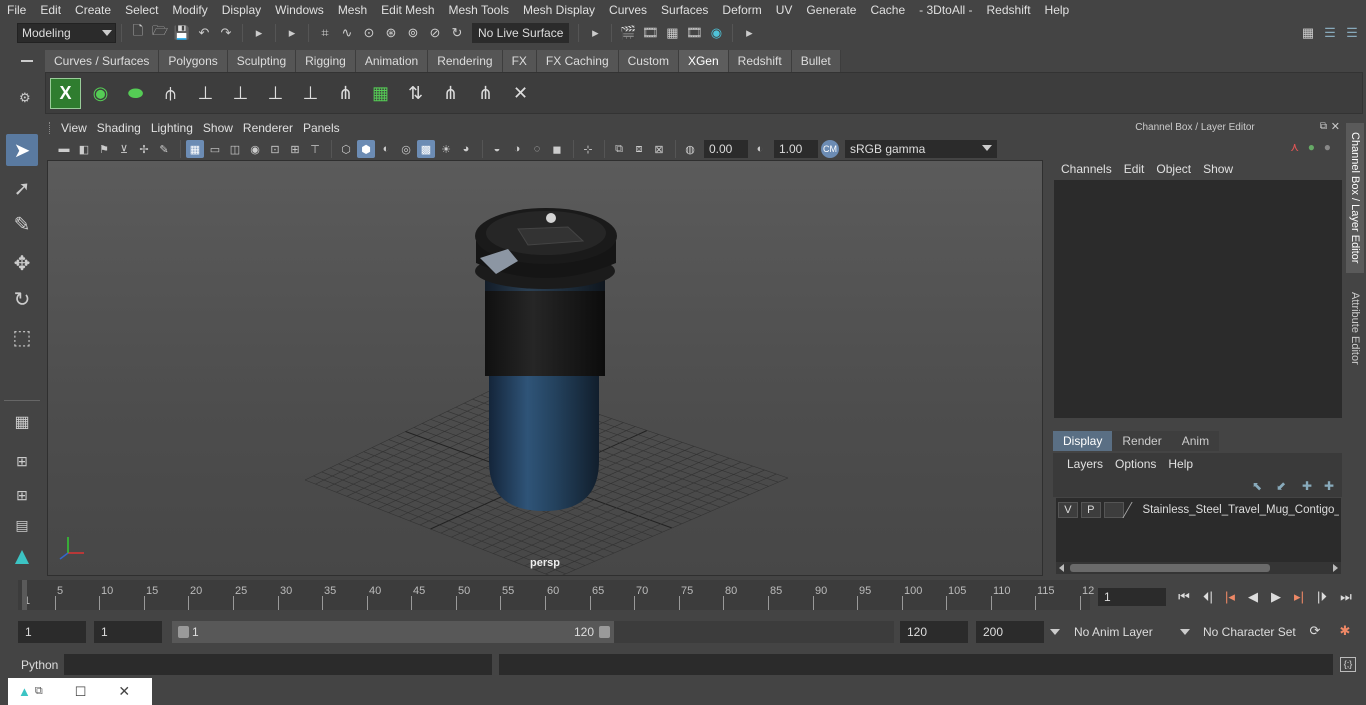 This screenshot has height=705, width=1366. I want to click on hypershade-icon: ◉, so click(716, 33).